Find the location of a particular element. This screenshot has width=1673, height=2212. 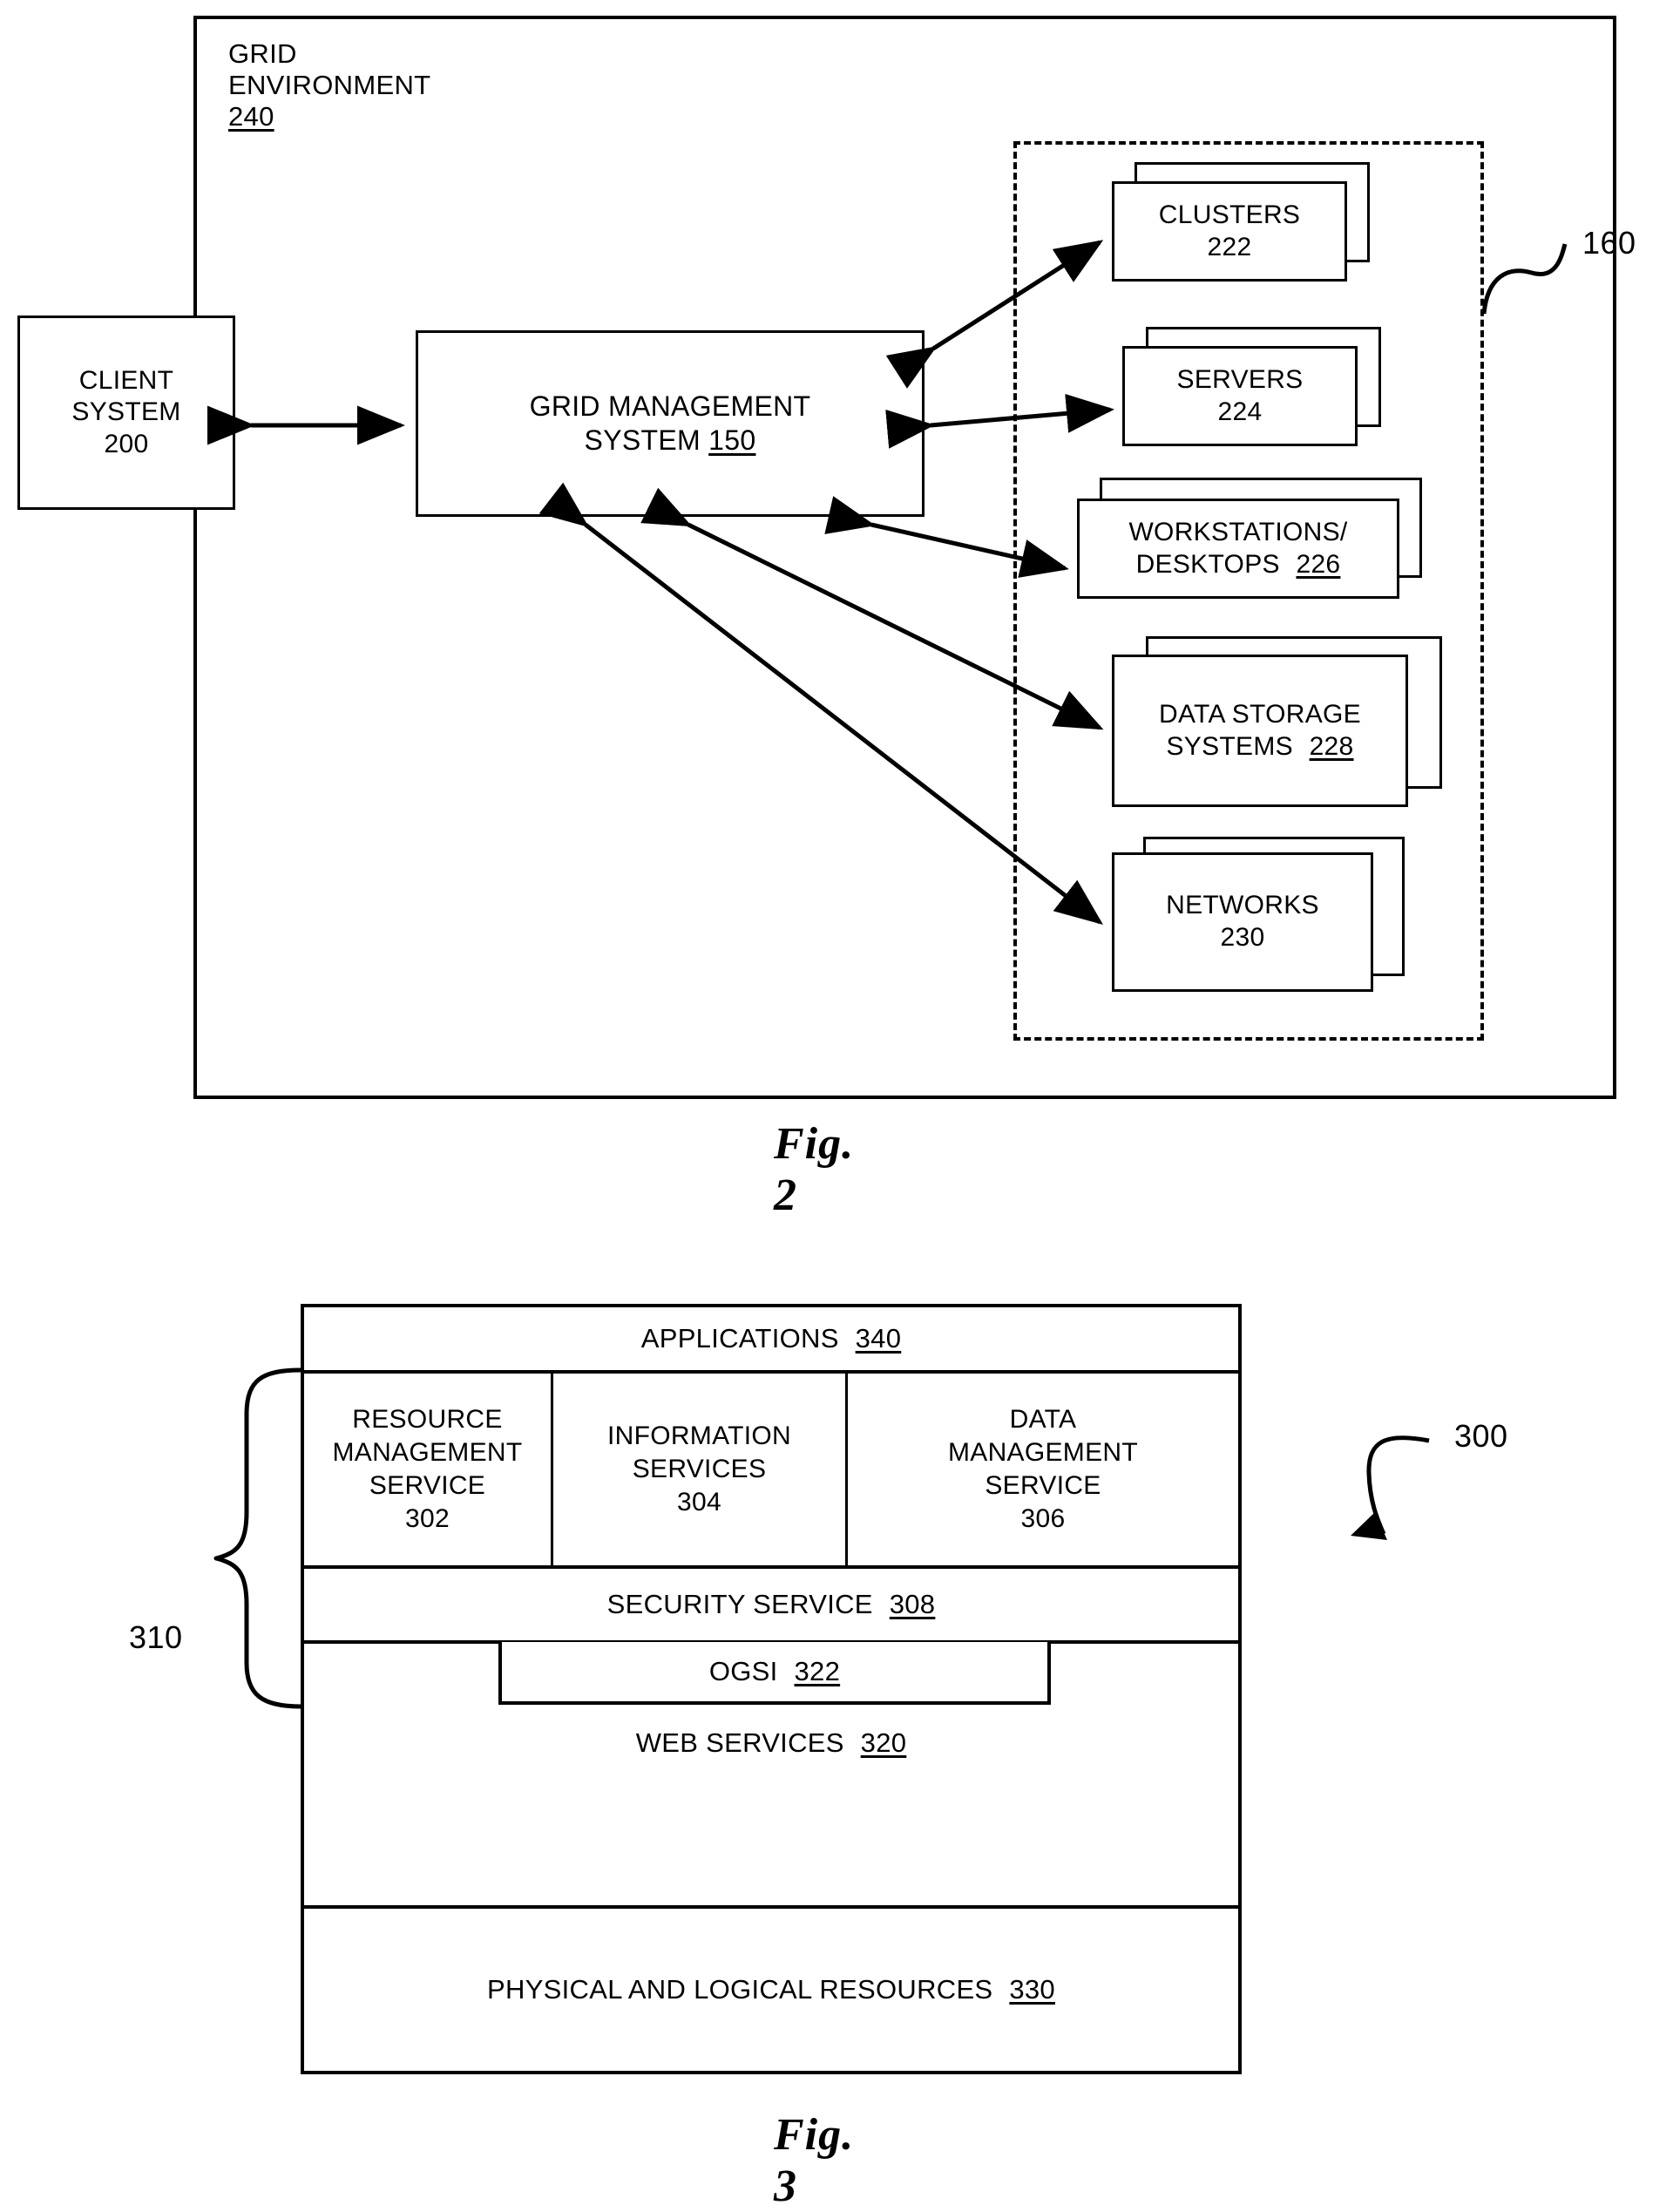

data-management-service-cell: DATA MANAGEMENT SERVICE 306 is located at coordinates (1043, 1469).